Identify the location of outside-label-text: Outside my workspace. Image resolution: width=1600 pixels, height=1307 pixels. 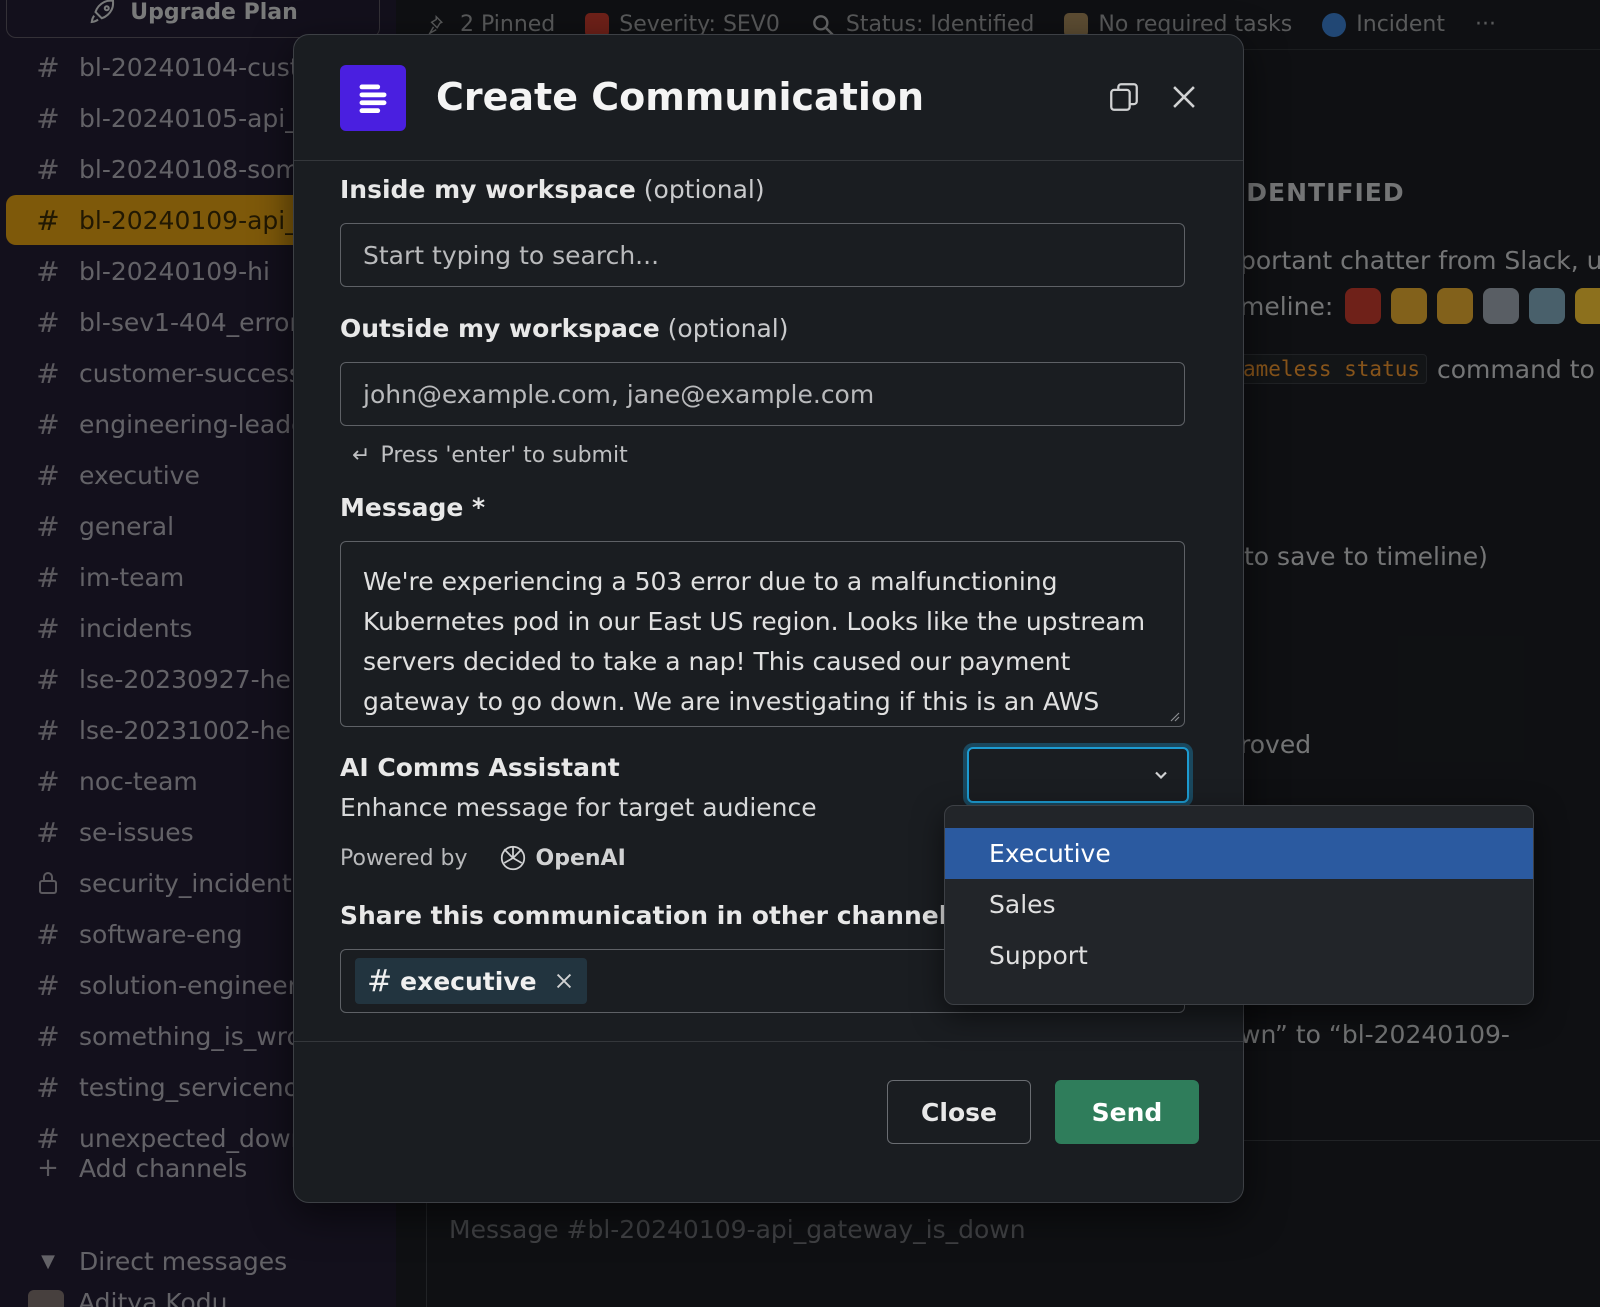
(500, 328).